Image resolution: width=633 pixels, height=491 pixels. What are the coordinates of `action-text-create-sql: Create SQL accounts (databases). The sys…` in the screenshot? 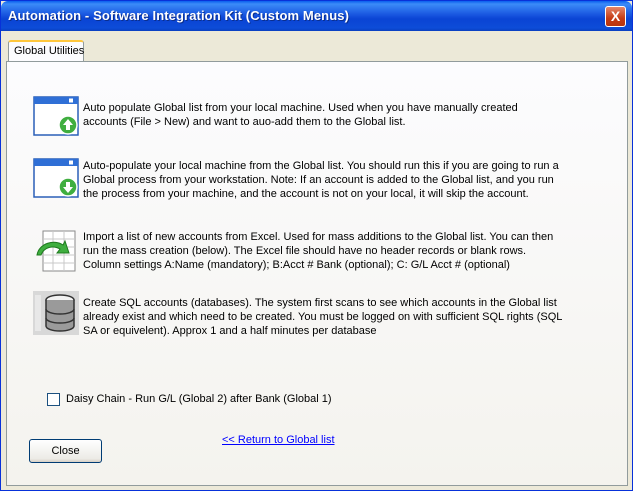 It's located at (322, 317).